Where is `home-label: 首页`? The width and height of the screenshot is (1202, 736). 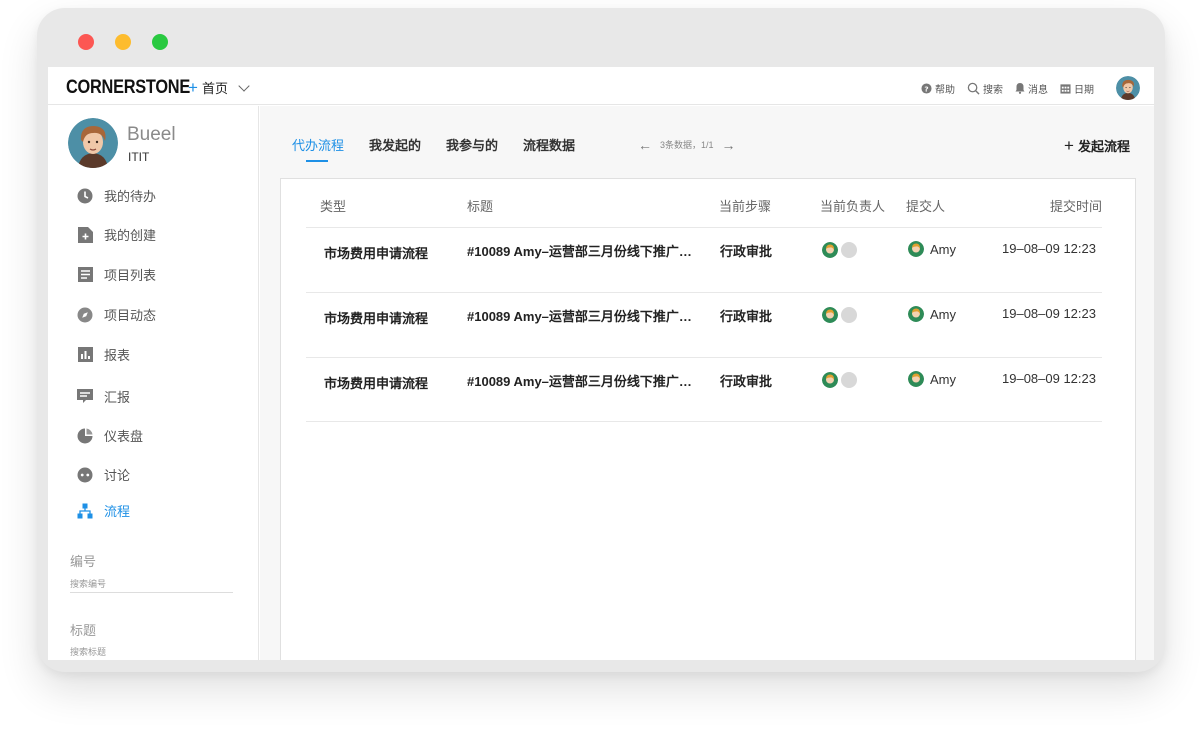
home-label: 首页 is located at coordinates (214, 88).